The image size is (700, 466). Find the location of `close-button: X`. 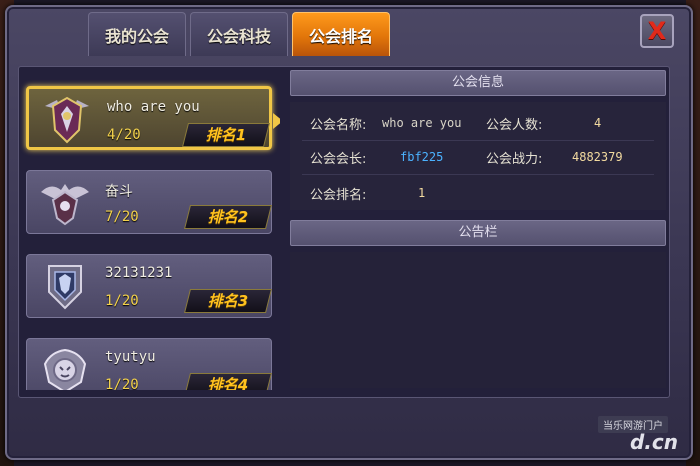

close-button: X is located at coordinates (657, 31).